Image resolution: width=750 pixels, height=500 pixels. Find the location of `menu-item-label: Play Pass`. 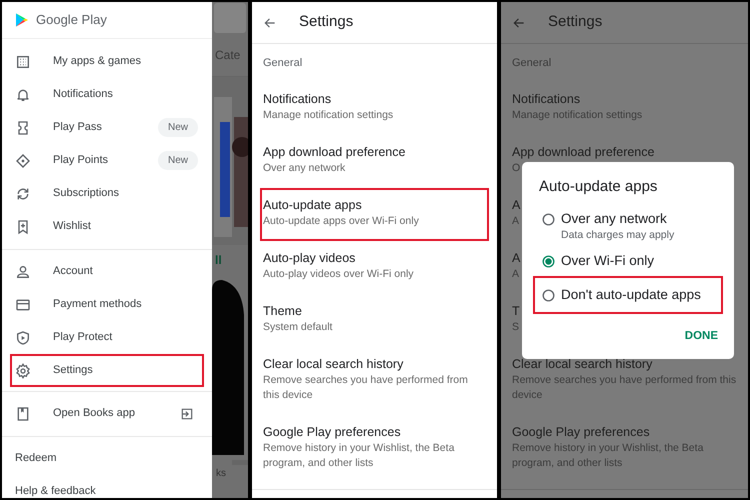

menu-item-label: Play Pass is located at coordinates (78, 128).